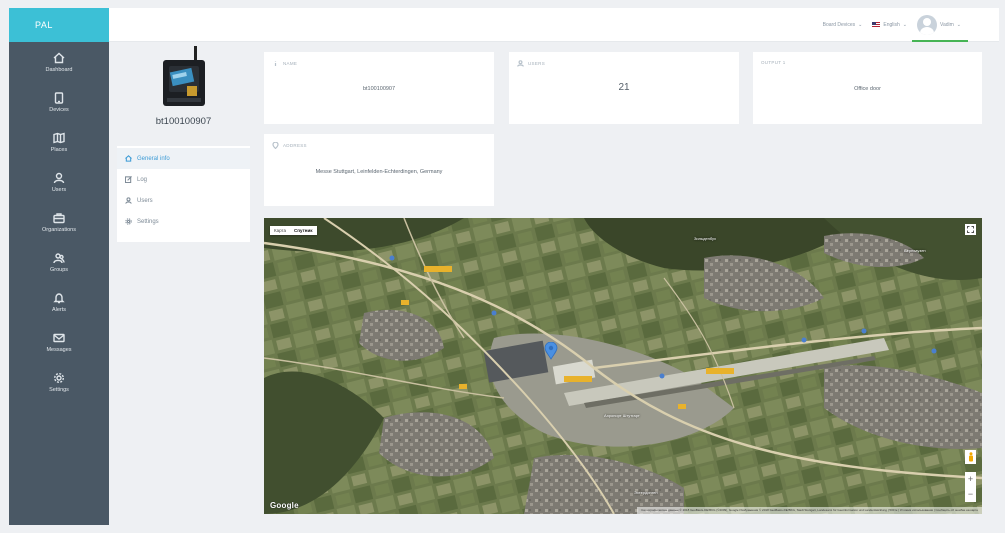  I want to click on menu-item-label: General info, so click(153, 158).